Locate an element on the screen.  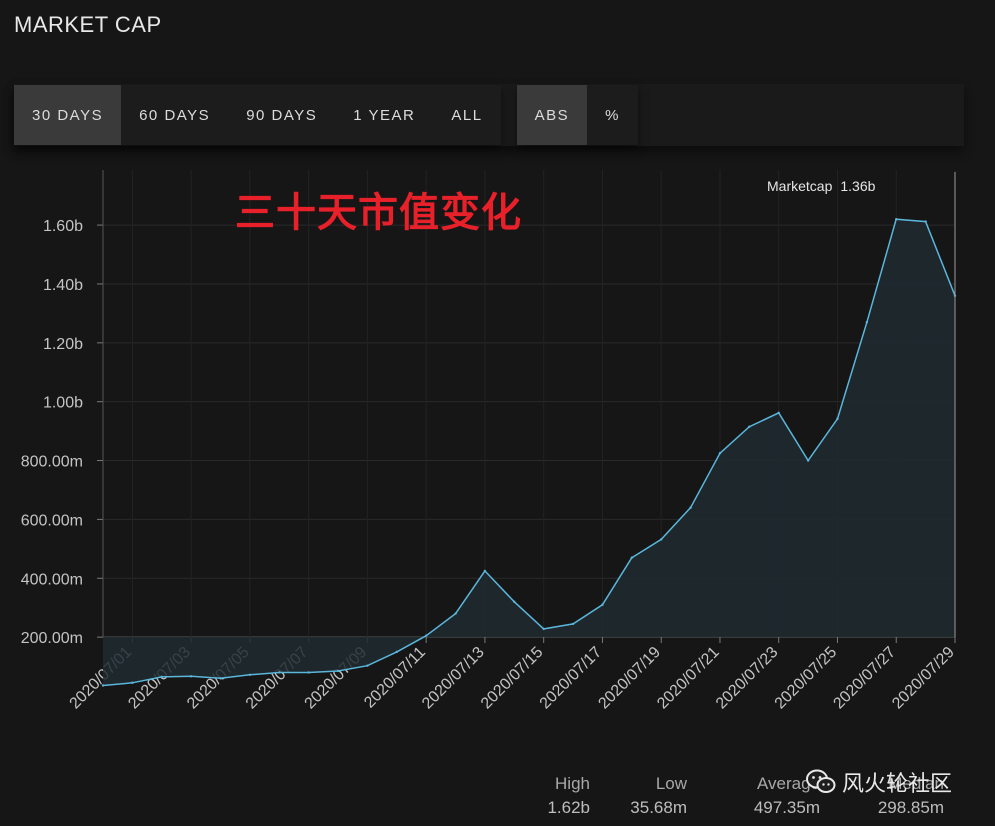
watermark: 风火轮社区 is located at coordinates (879, 782).